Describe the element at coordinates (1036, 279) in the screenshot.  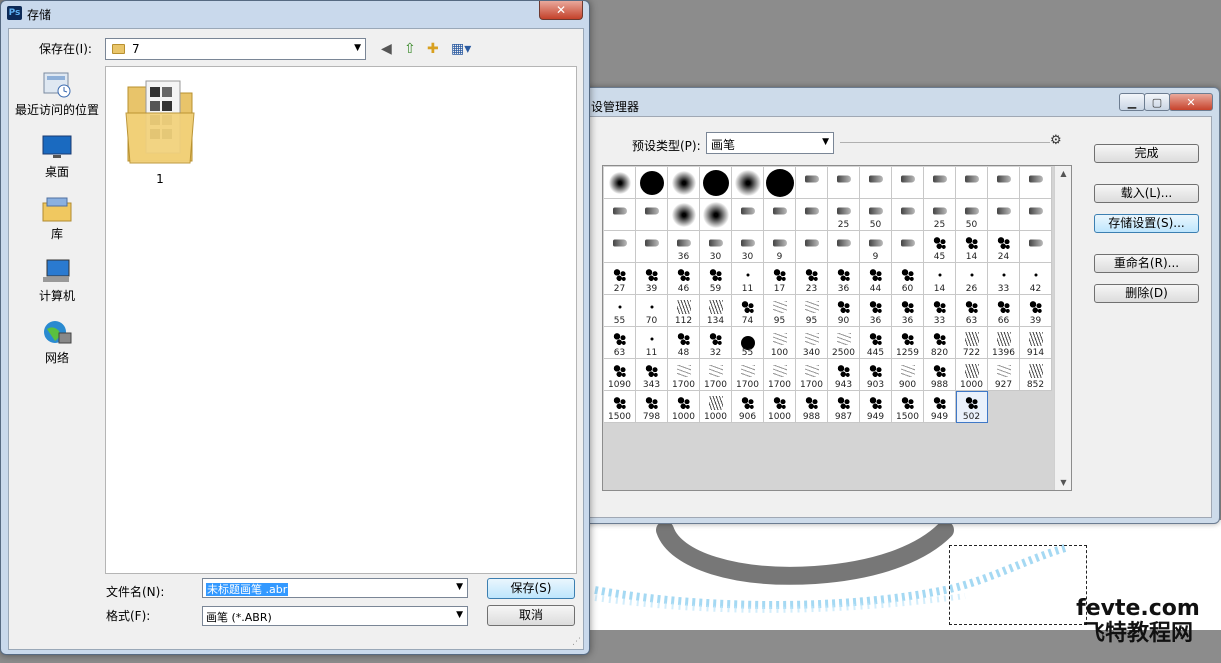
I see `brush-preset-cell: 42` at that location.